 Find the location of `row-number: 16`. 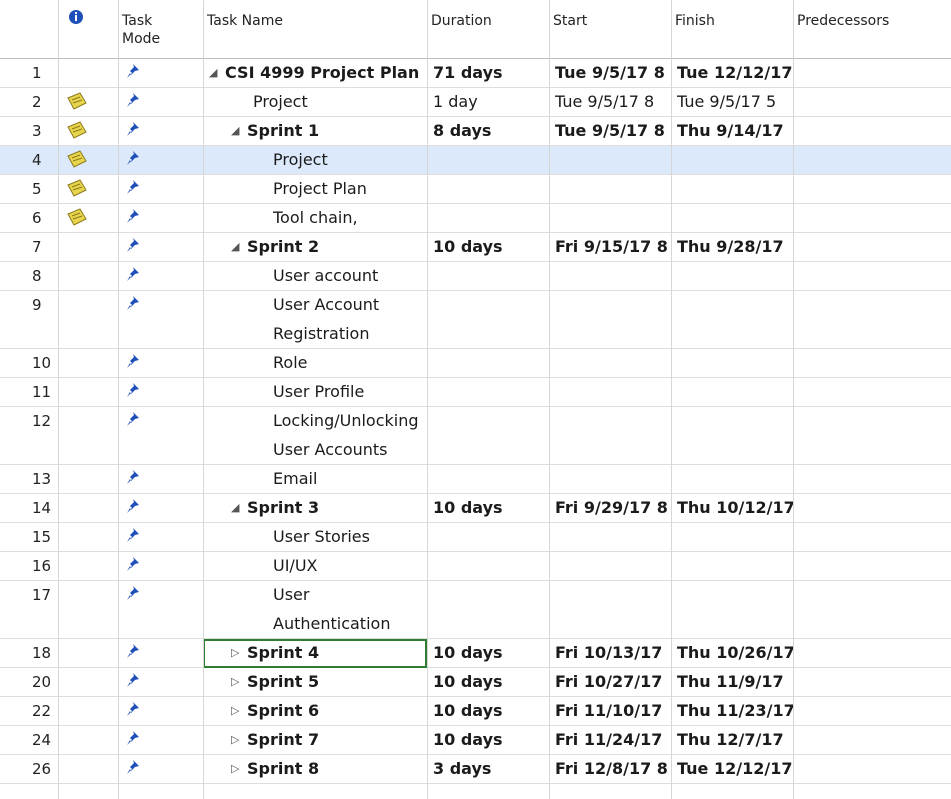

row-number: 16 is located at coordinates (29, 566).